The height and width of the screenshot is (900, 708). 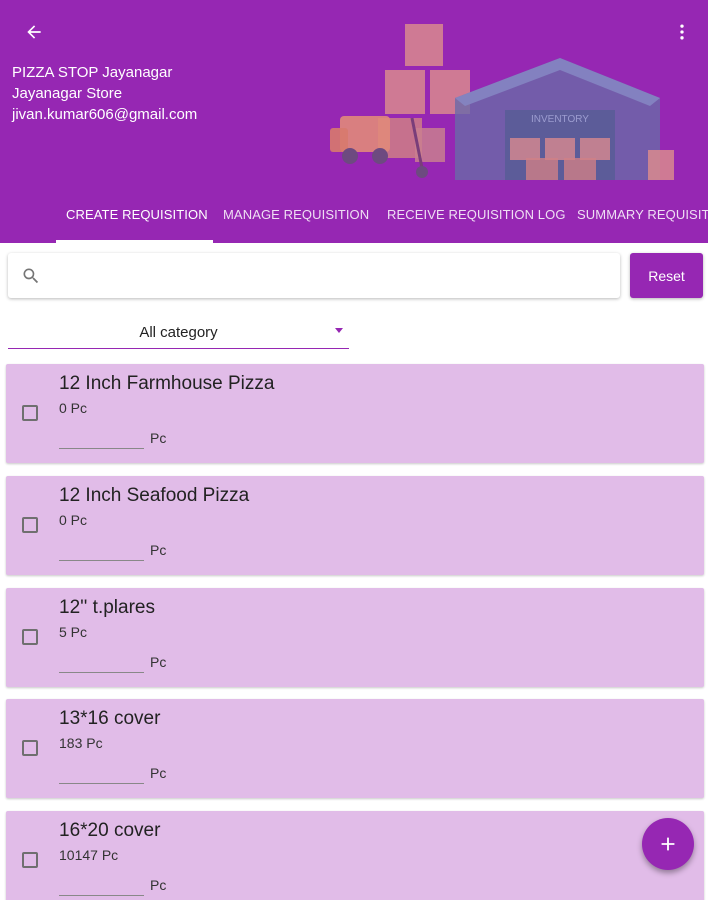 What do you see at coordinates (355, 413) in the screenshot?
I see `item-card: 12 Inch Farmhouse Pizza 0 Pc Pc` at bounding box center [355, 413].